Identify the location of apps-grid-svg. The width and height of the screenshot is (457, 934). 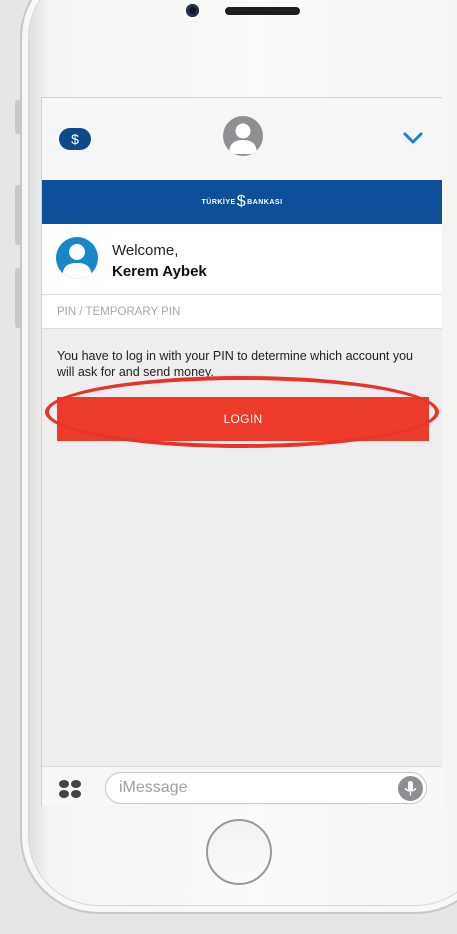
(70, 789).